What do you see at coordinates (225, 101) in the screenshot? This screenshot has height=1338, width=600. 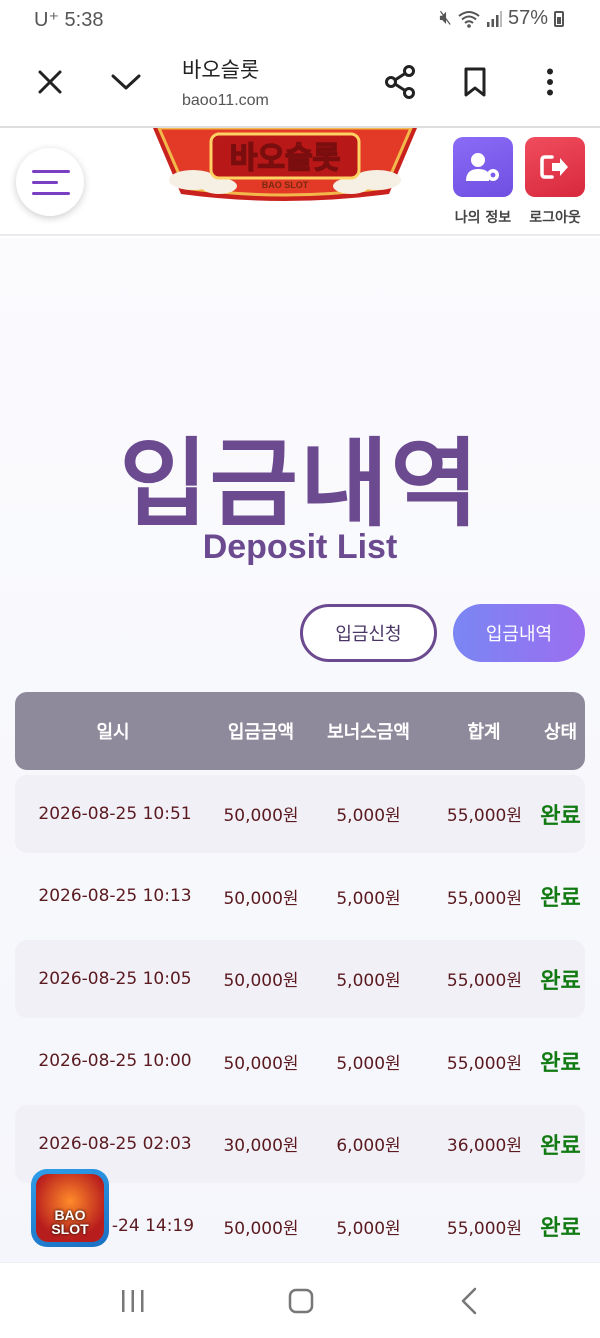 I see `browser-url: baoo11.com` at bounding box center [225, 101].